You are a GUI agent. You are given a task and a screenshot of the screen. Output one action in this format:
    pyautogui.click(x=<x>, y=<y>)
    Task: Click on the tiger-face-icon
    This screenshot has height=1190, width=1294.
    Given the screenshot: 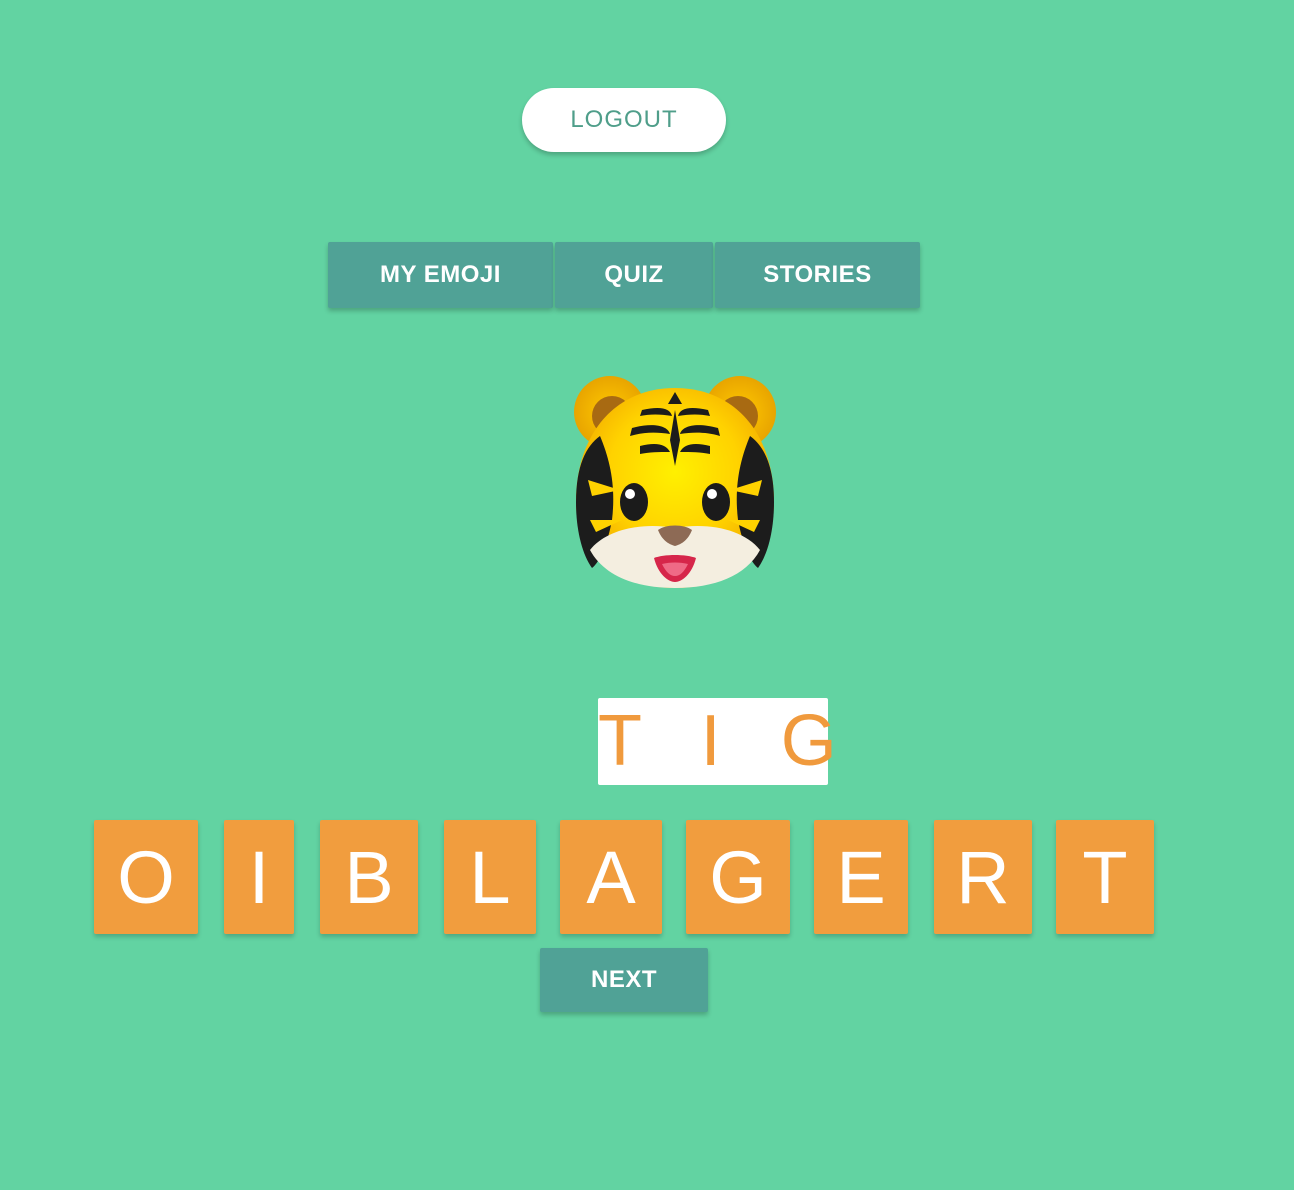 What is the action you would take?
    pyautogui.click(x=675, y=481)
    